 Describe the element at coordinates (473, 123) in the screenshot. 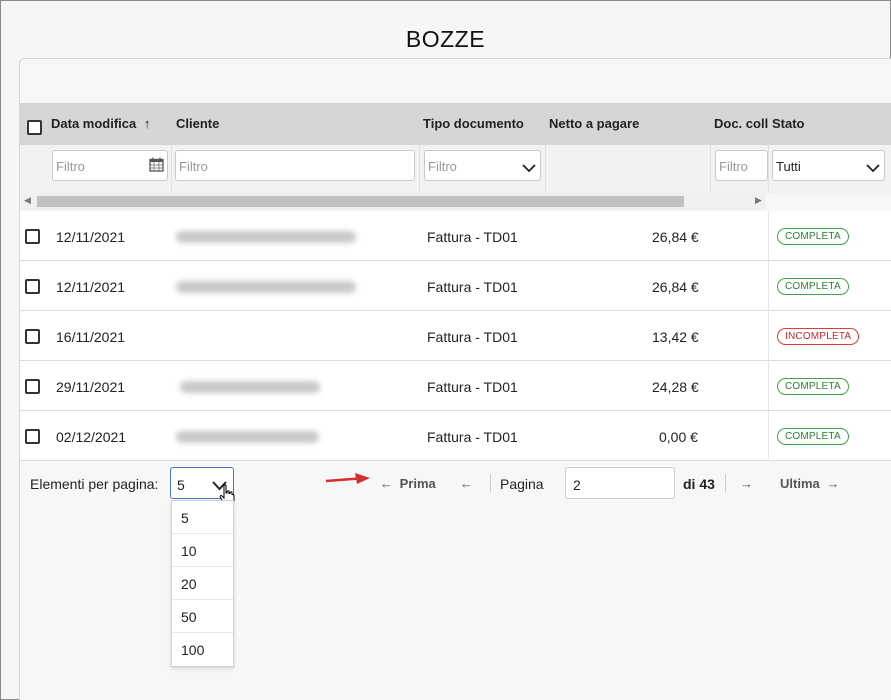

I see `column-header-tipo-documento: Tipo documento` at that location.